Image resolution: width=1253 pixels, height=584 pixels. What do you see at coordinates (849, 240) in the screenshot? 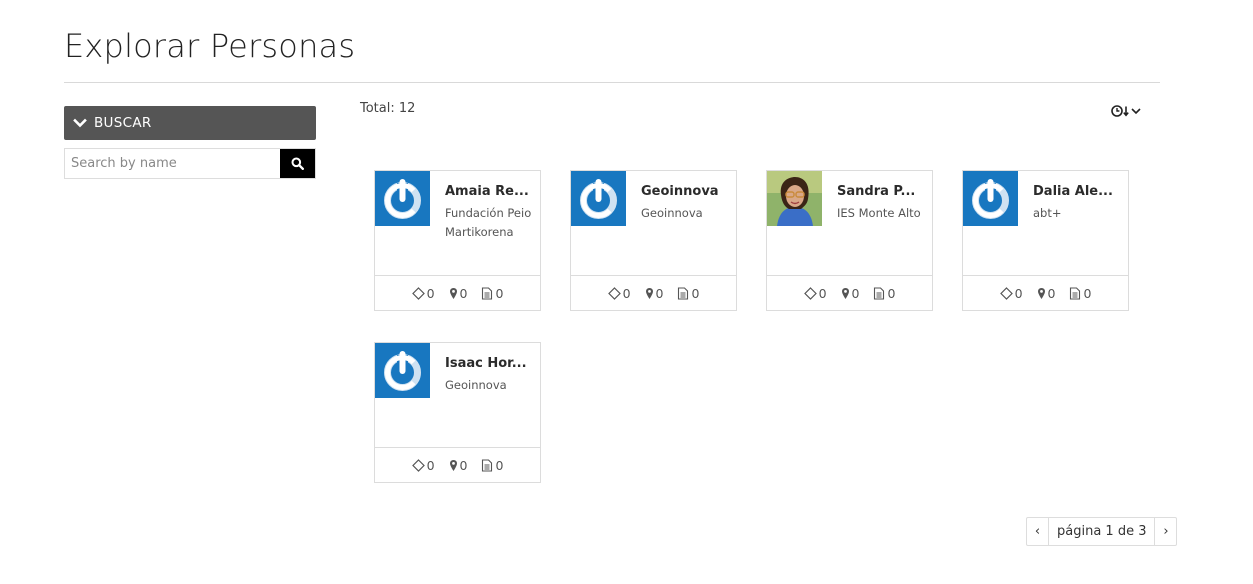
I see `person-card: Sandra P... IES Monte Alto 0 0 0` at bounding box center [849, 240].